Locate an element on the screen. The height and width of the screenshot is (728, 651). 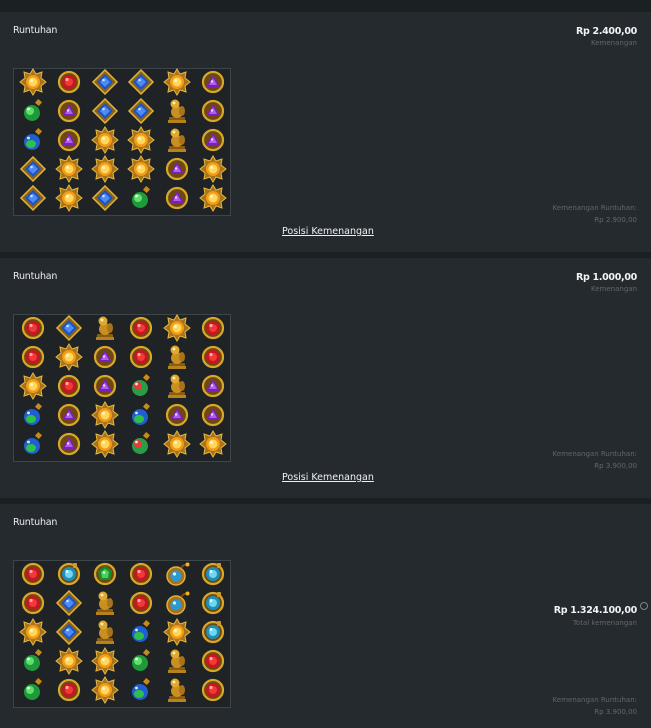
bomb-icon is located at coordinates (177, 576).